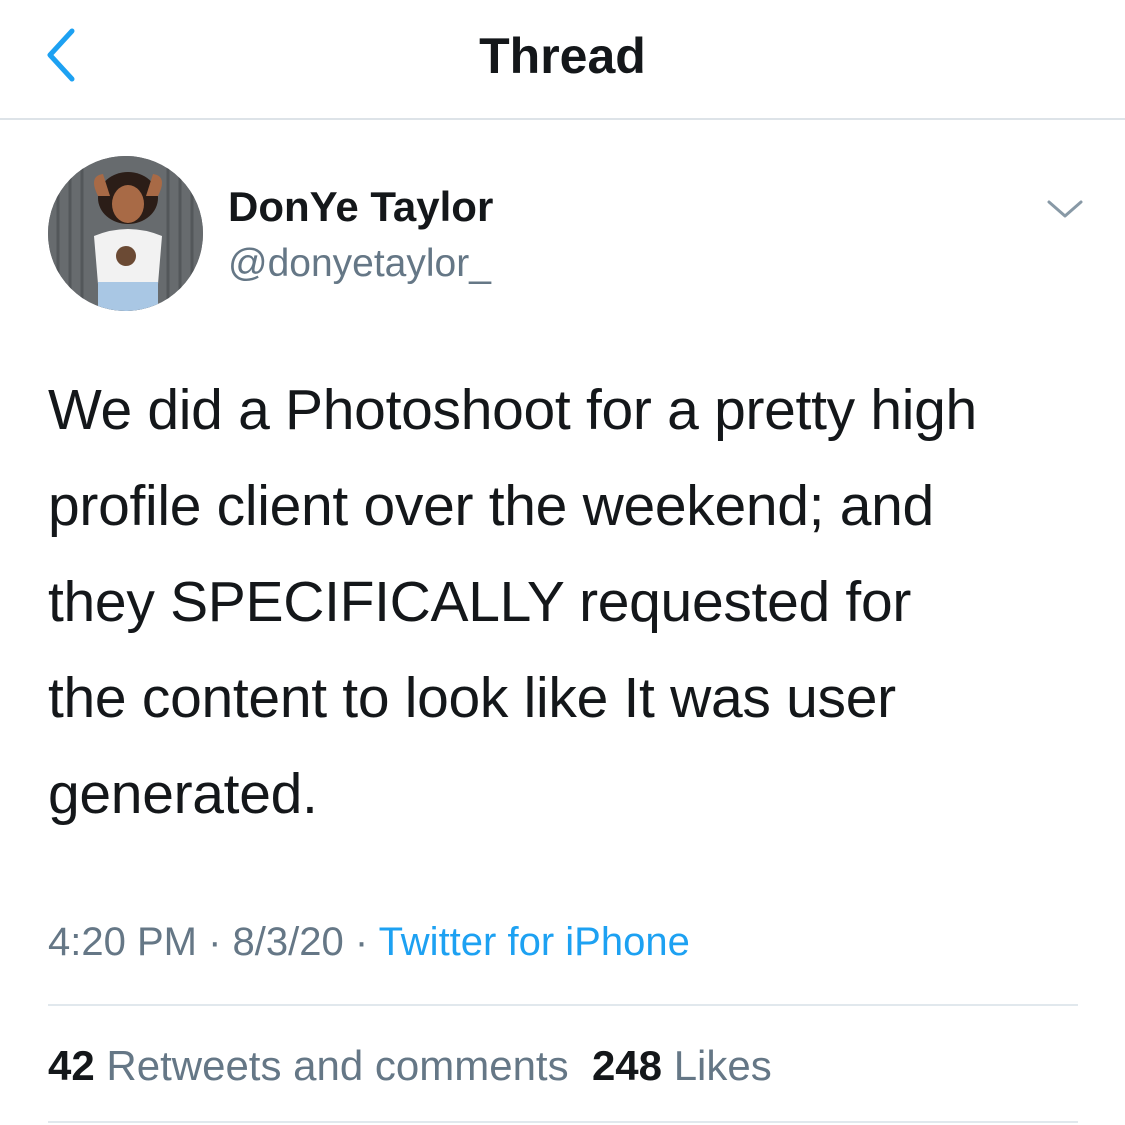  Describe the element at coordinates (122, 942) in the screenshot. I see `tweet-time: 4:20 PM` at that location.